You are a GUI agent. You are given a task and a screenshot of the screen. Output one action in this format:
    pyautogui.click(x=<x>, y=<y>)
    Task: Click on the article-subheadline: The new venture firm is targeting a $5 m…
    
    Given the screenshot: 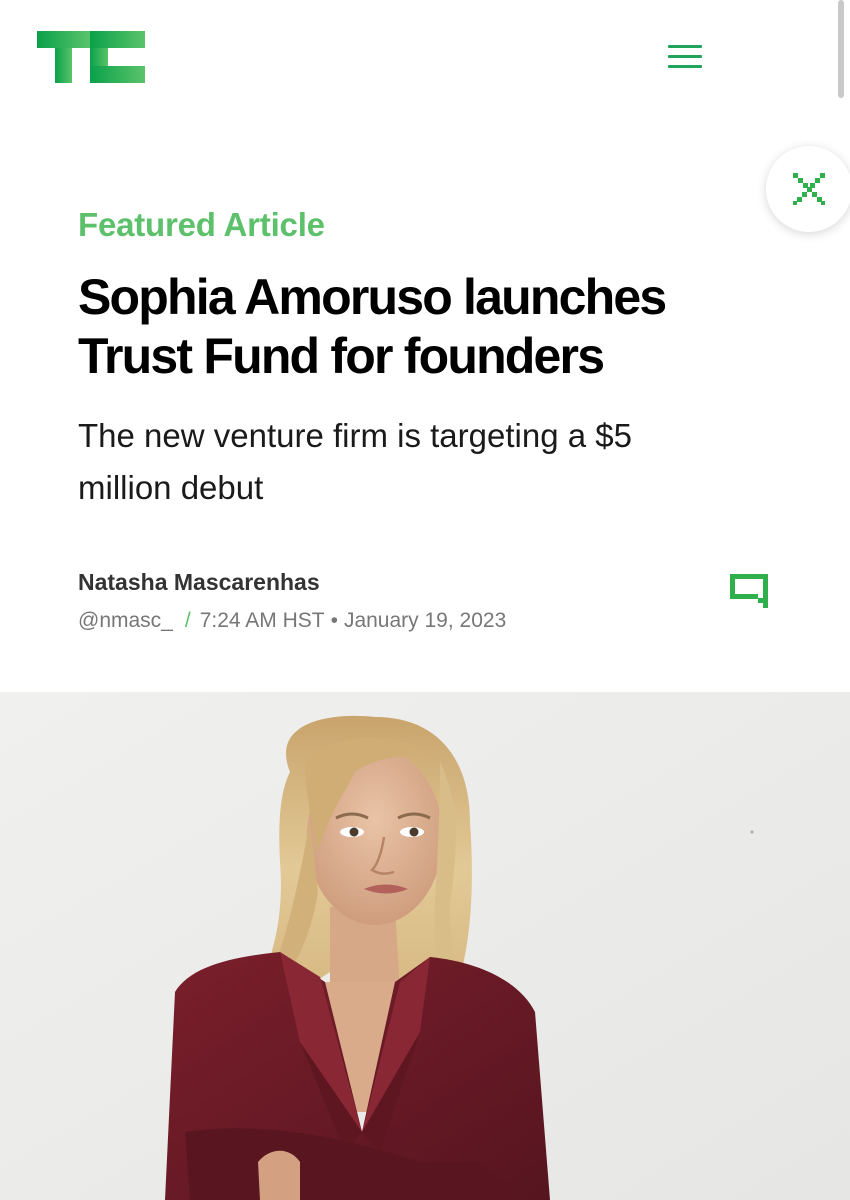 What is the action you would take?
    pyautogui.click(x=355, y=461)
    